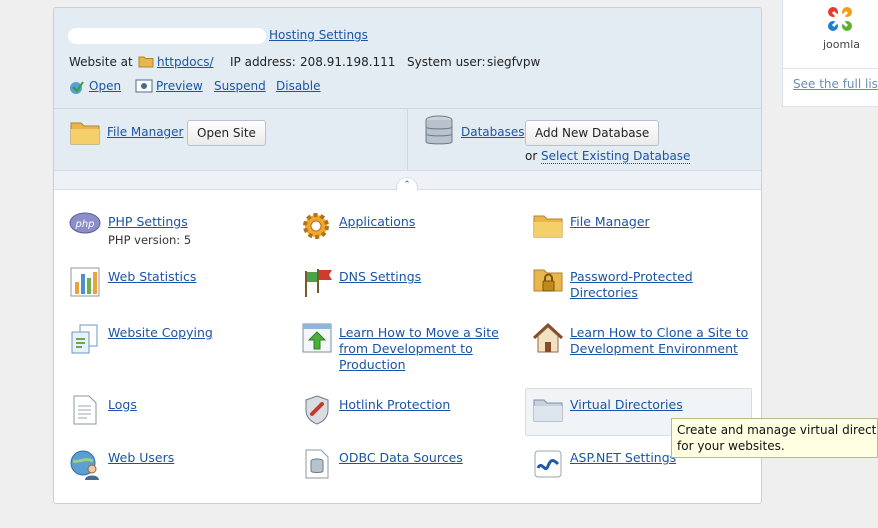 Image resolution: width=878 pixels, height=528 pixels. Describe the element at coordinates (841, 44) in the screenshot. I see `joomla-label: joomla` at that location.